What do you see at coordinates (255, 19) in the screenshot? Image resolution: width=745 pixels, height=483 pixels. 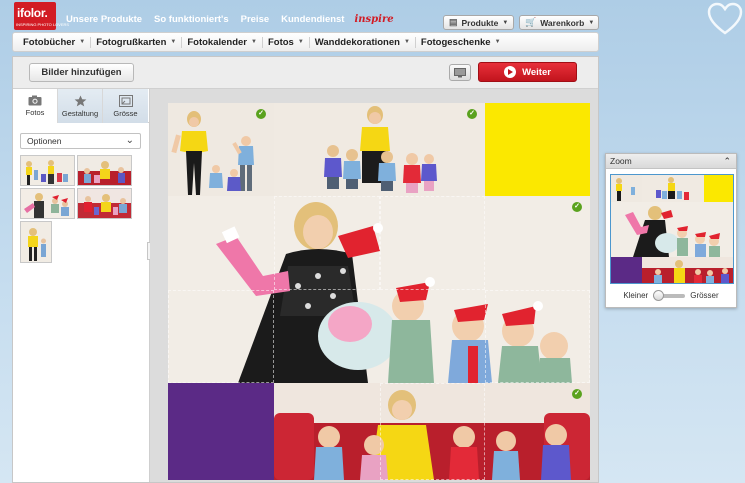 I see `nav-preise: Preise` at bounding box center [255, 19].